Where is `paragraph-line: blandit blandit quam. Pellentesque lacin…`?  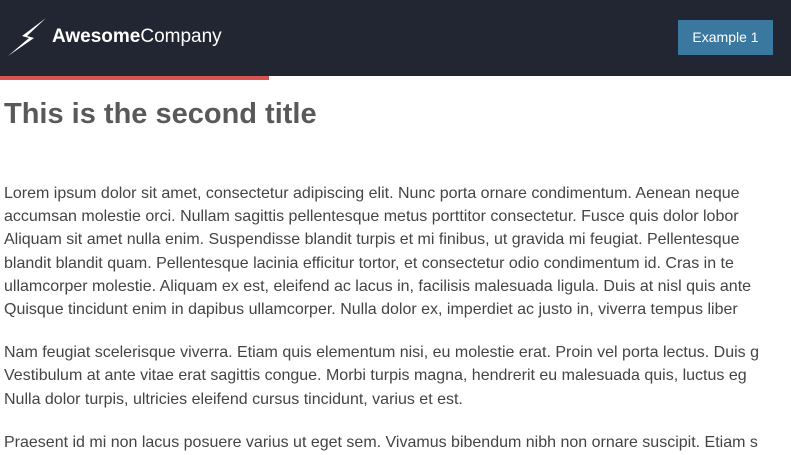 paragraph-line: blandit blandit quam. Pellentesque lacin… is located at coordinates (369, 263).